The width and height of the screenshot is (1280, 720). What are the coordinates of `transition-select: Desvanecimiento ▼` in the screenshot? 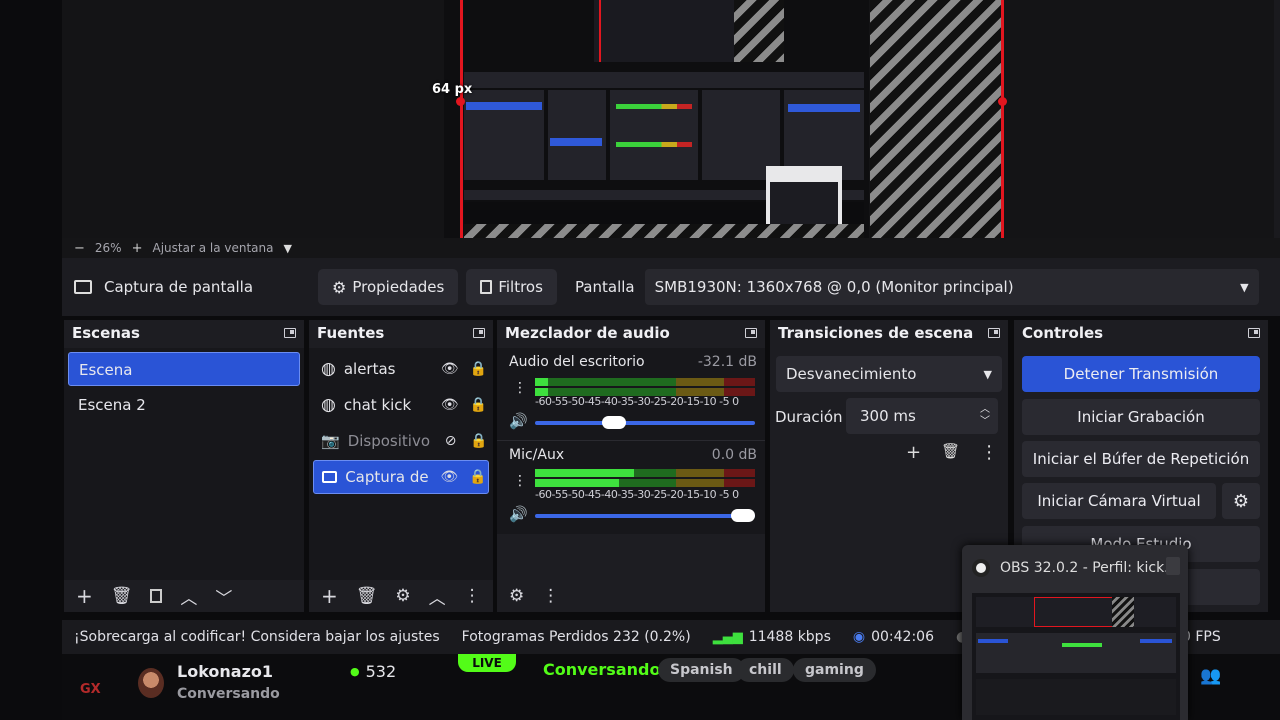 It's located at (889, 374).